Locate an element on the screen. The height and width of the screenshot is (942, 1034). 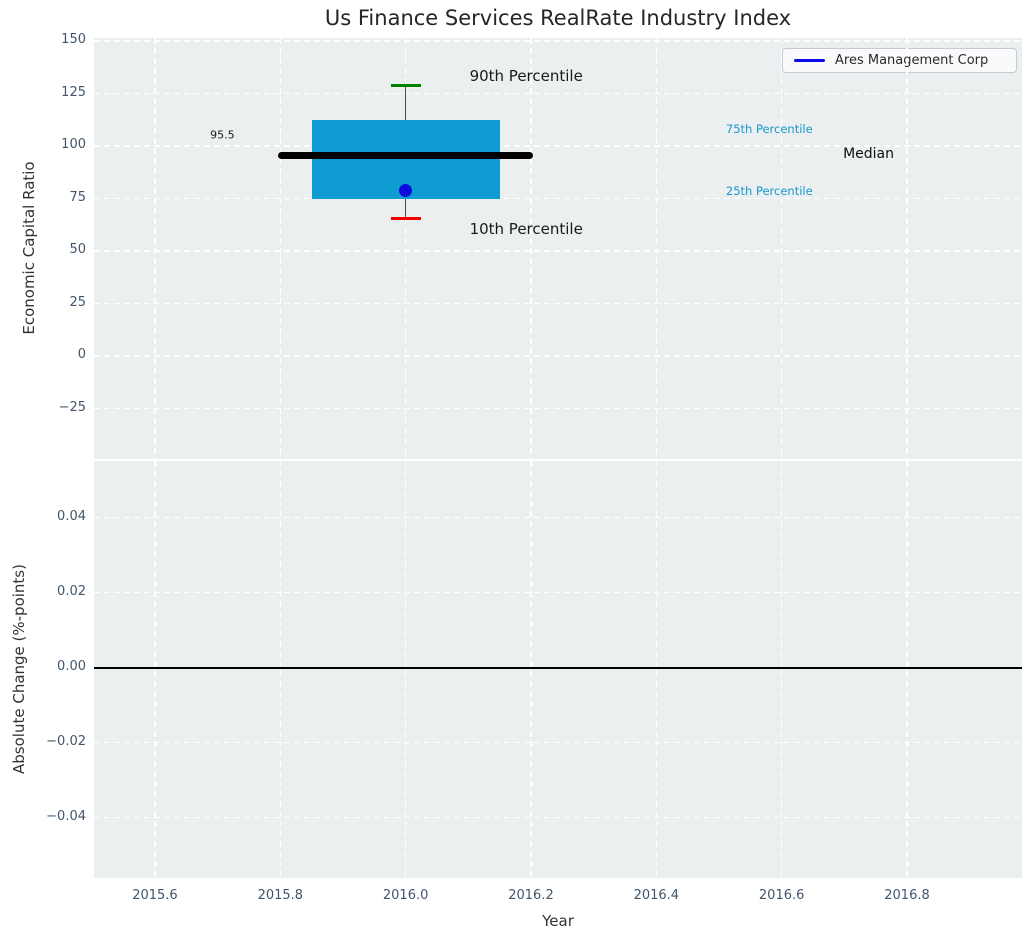
y-tick-label-top: −25 is located at coordinates (72, 407).